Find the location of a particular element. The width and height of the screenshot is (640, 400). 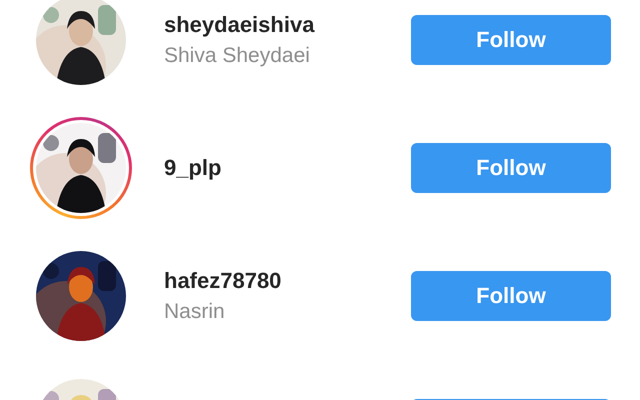

username: 9_plp is located at coordinates (193, 168).